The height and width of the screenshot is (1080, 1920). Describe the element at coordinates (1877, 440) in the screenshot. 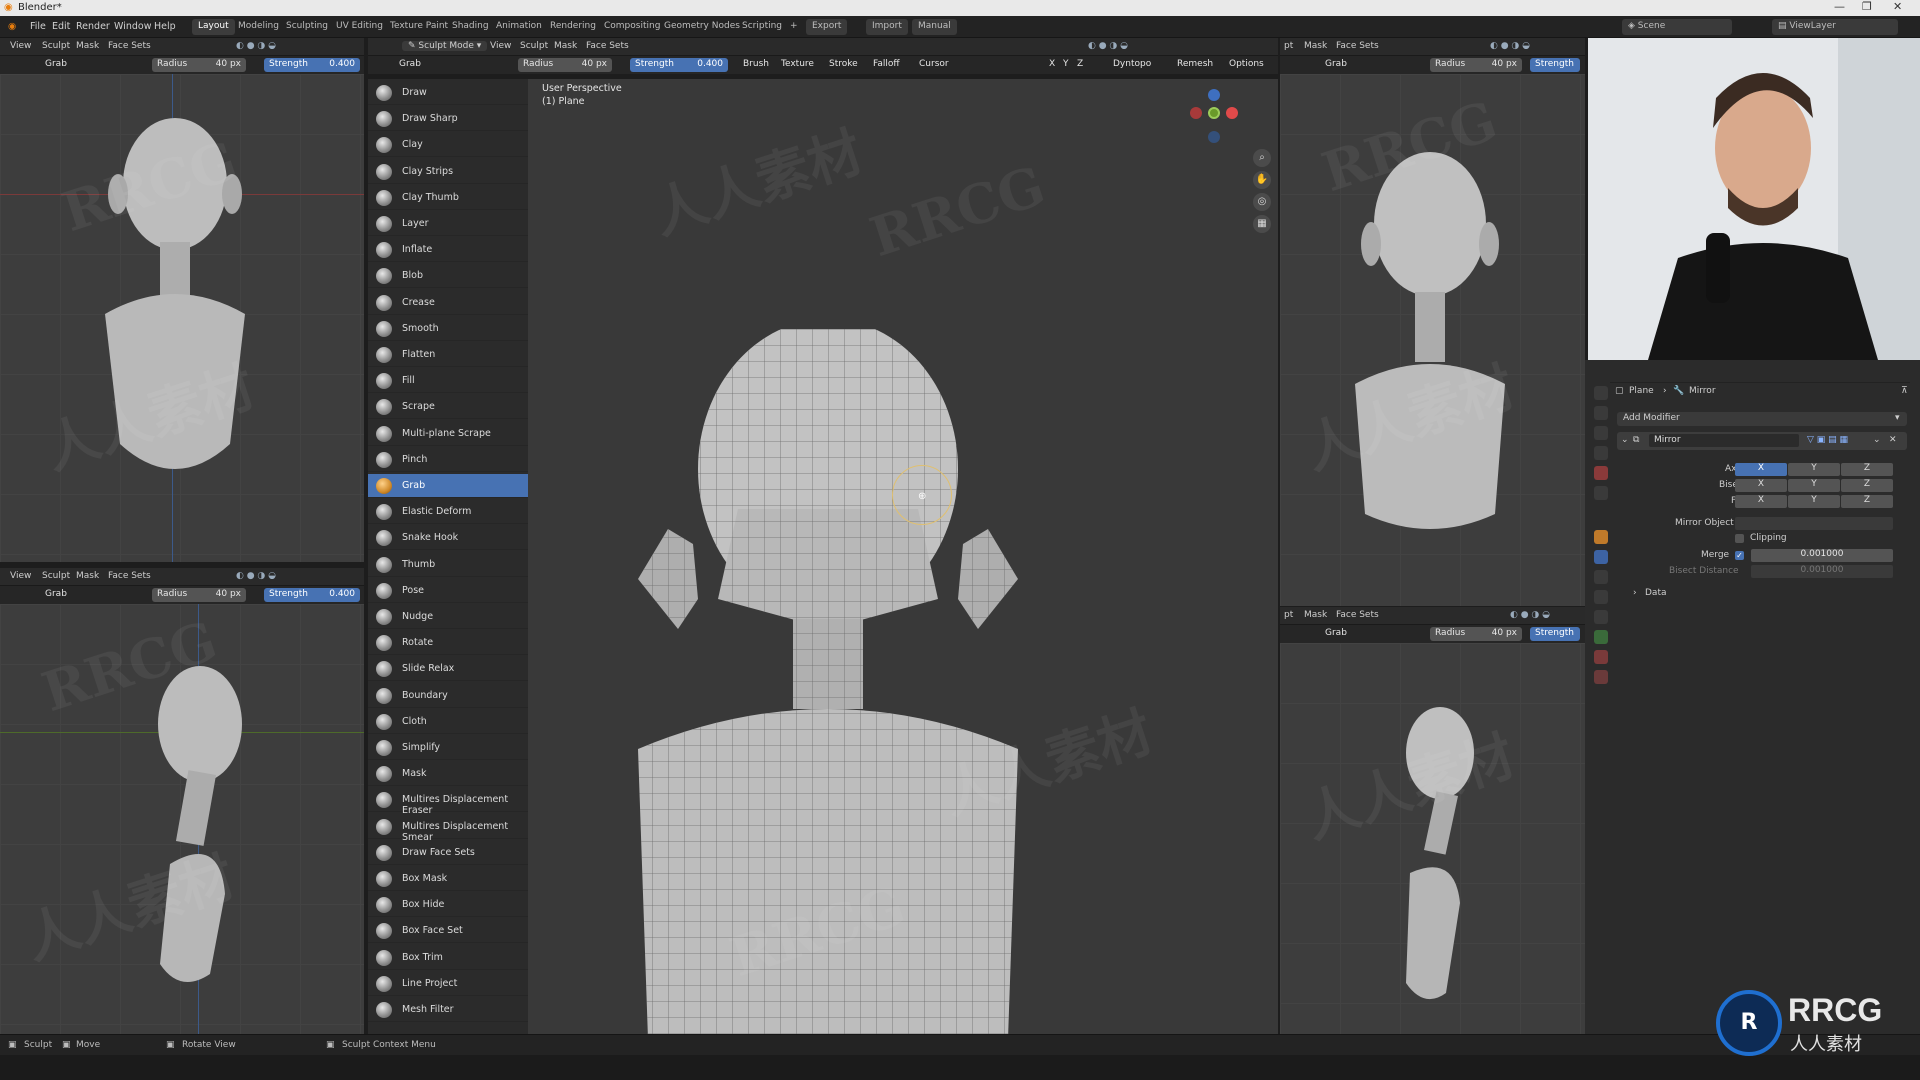

I see `modifier-menu-icon: ⌄` at that location.